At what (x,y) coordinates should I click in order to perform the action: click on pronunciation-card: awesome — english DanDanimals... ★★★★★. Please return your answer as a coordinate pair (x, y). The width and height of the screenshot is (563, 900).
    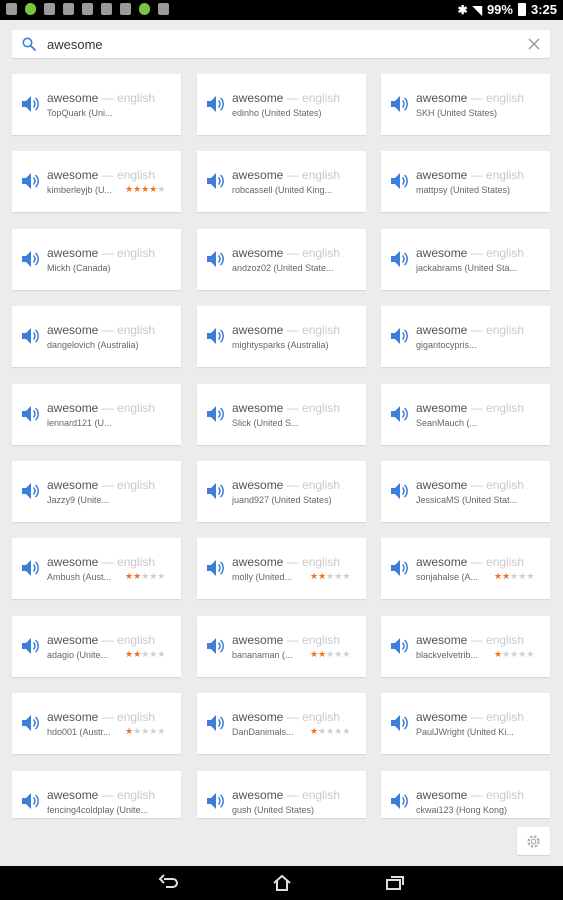
    Looking at the image, I should click on (281, 723).